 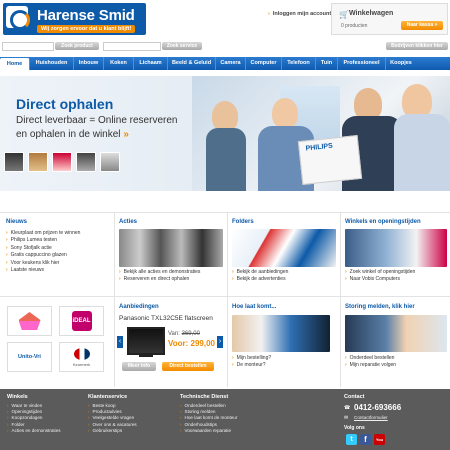 What do you see at coordinates (380, 279) in the screenshot?
I see `winkels-link: Naar Vobis Computers` at bounding box center [380, 279].